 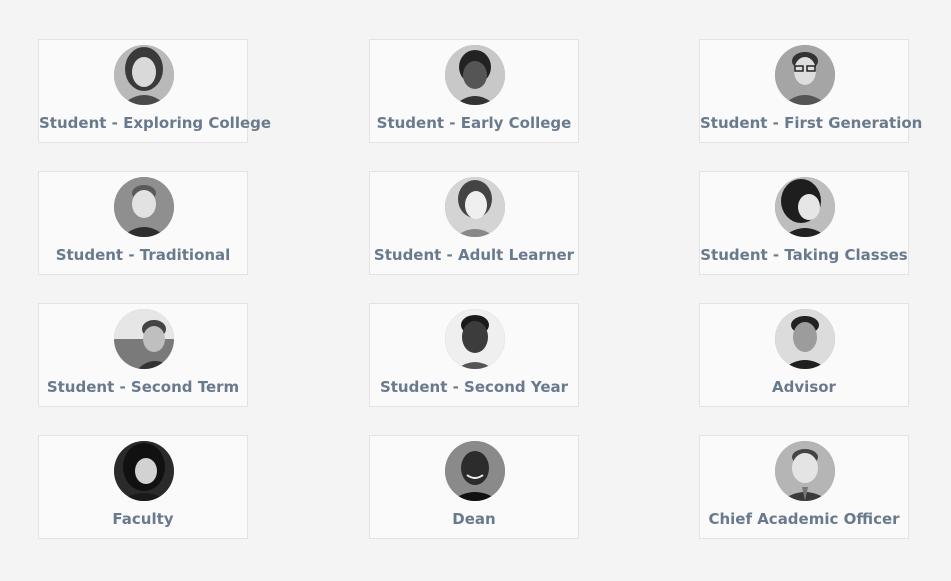 What do you see at coordinates (143, 387) in the screenshot?
I see `persona-label: Student - Second Term` at bounding box center [143, 387].